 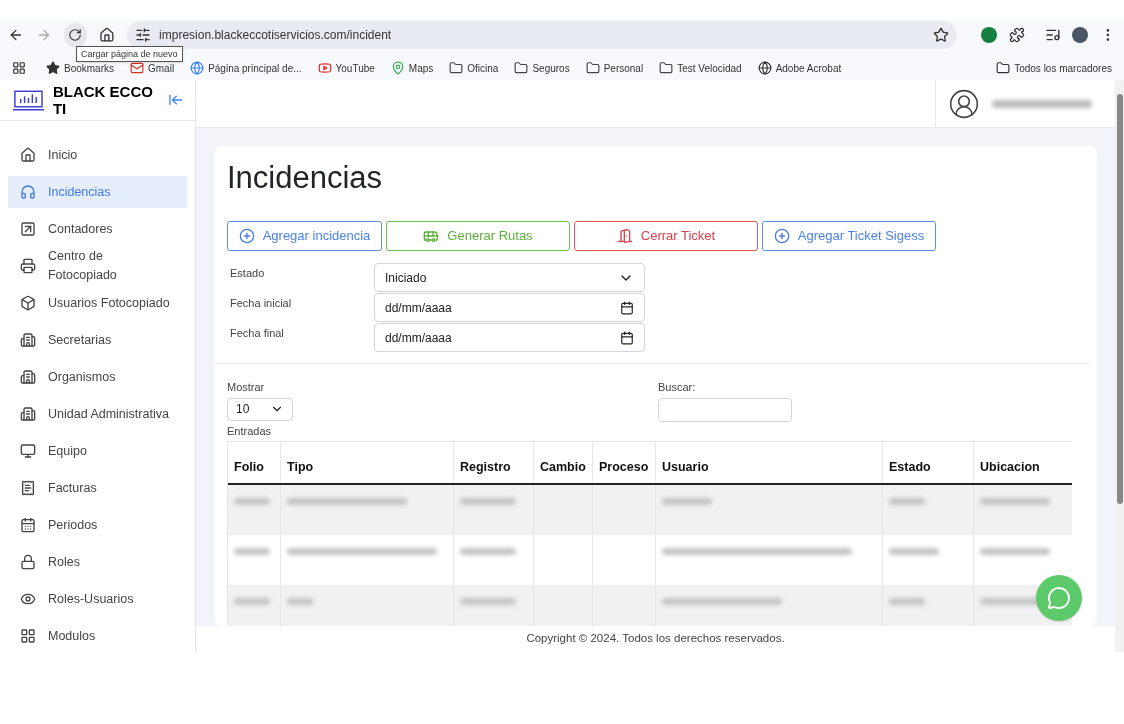 What do you see at coordinates (276, 35) in the screenshot?
I see `url-text: impresion.blackeccotiservicios.com/incident` at bounding box center [276, 35].